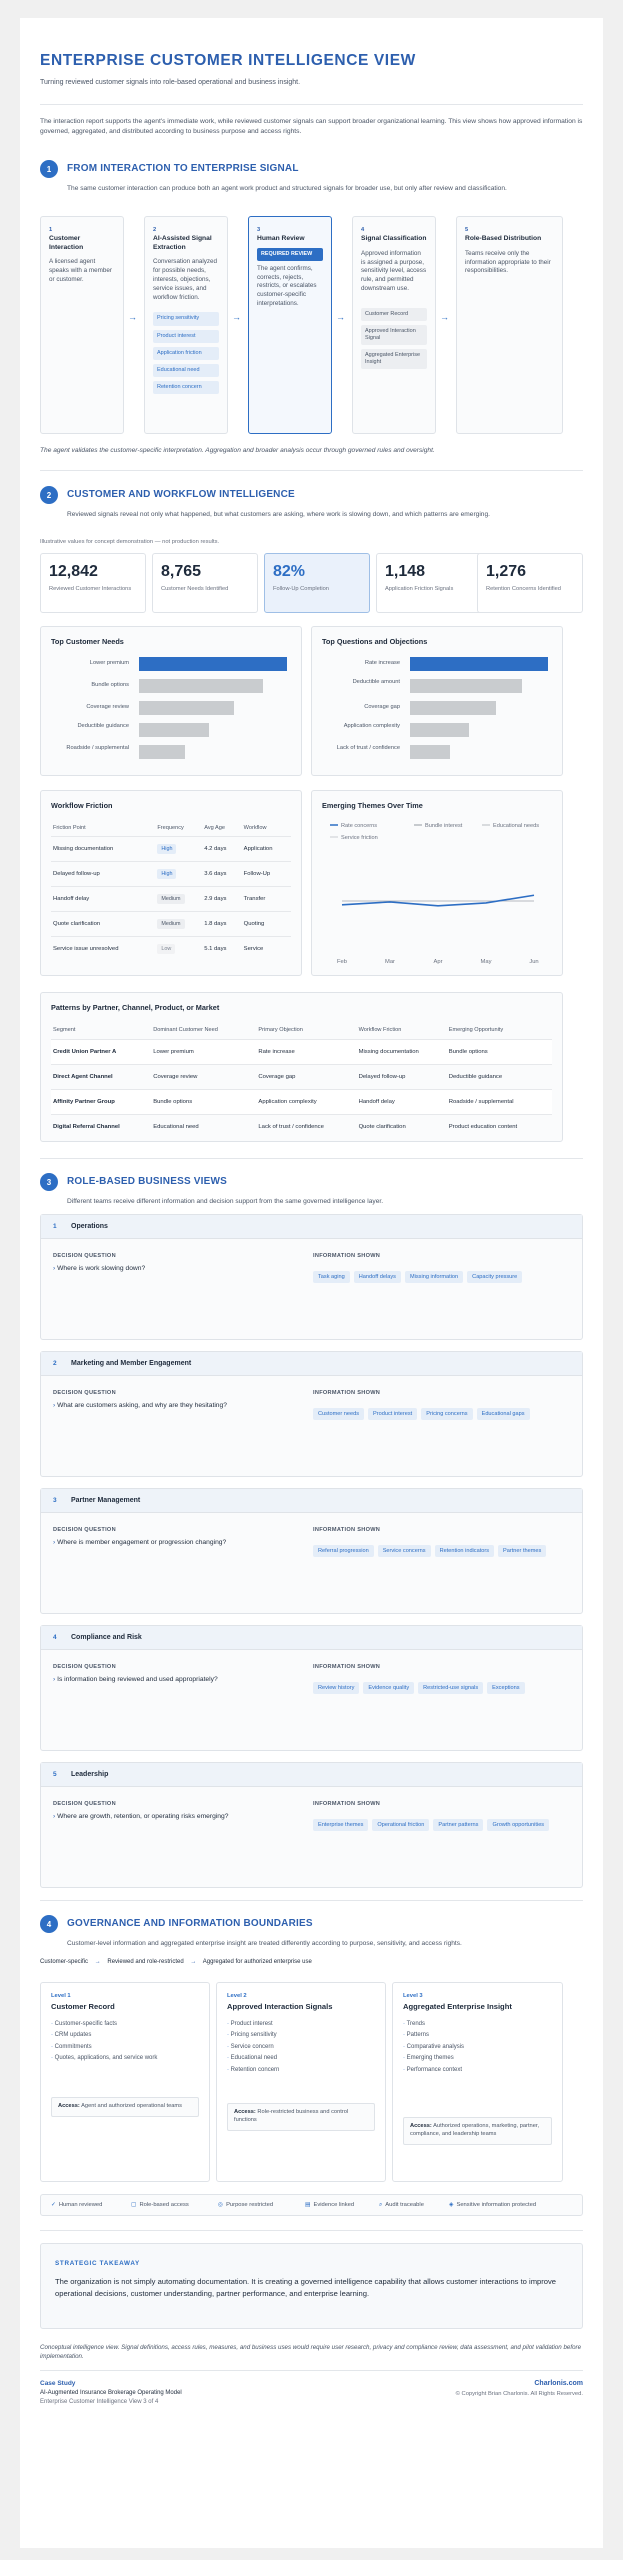 The width and height of the screenshot is (623, 2560). I want to click on section-title: GOVERNANCE AND INFORMATION BOUNDARIES, so click(190, 1923).